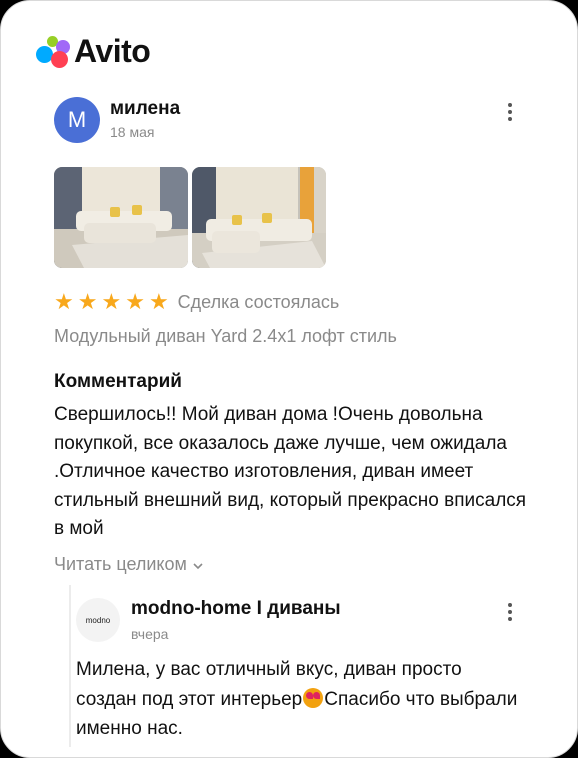  Describe the element at coordinates (77, 120) in the screenshot. I see `avatar: М` at that location.